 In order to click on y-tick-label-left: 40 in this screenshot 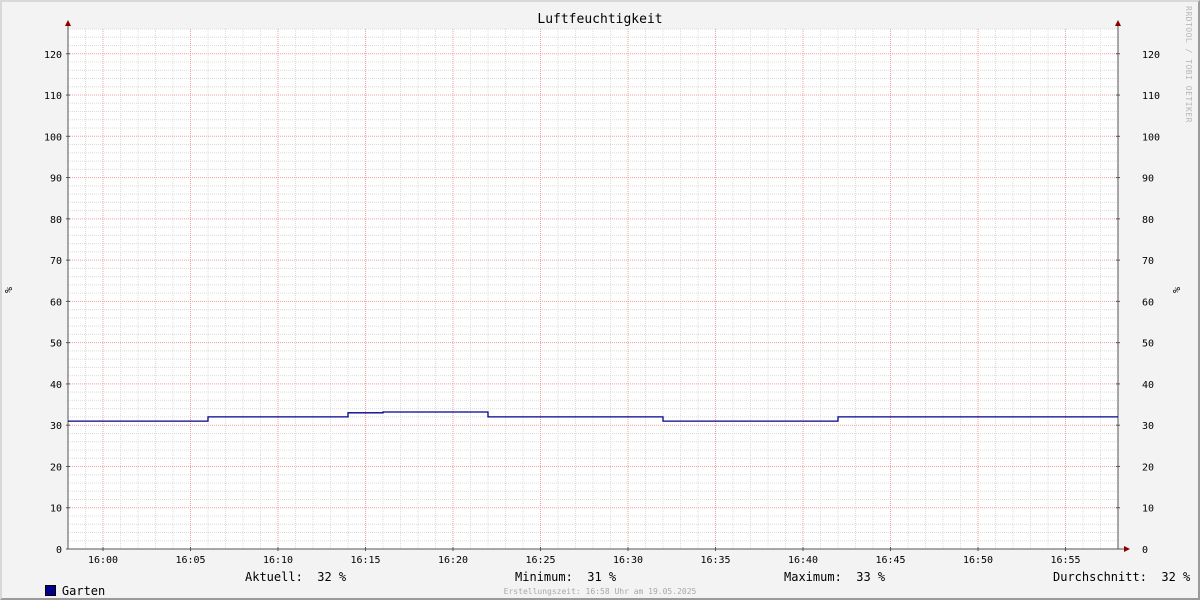, I will do `click(56, 385)`.